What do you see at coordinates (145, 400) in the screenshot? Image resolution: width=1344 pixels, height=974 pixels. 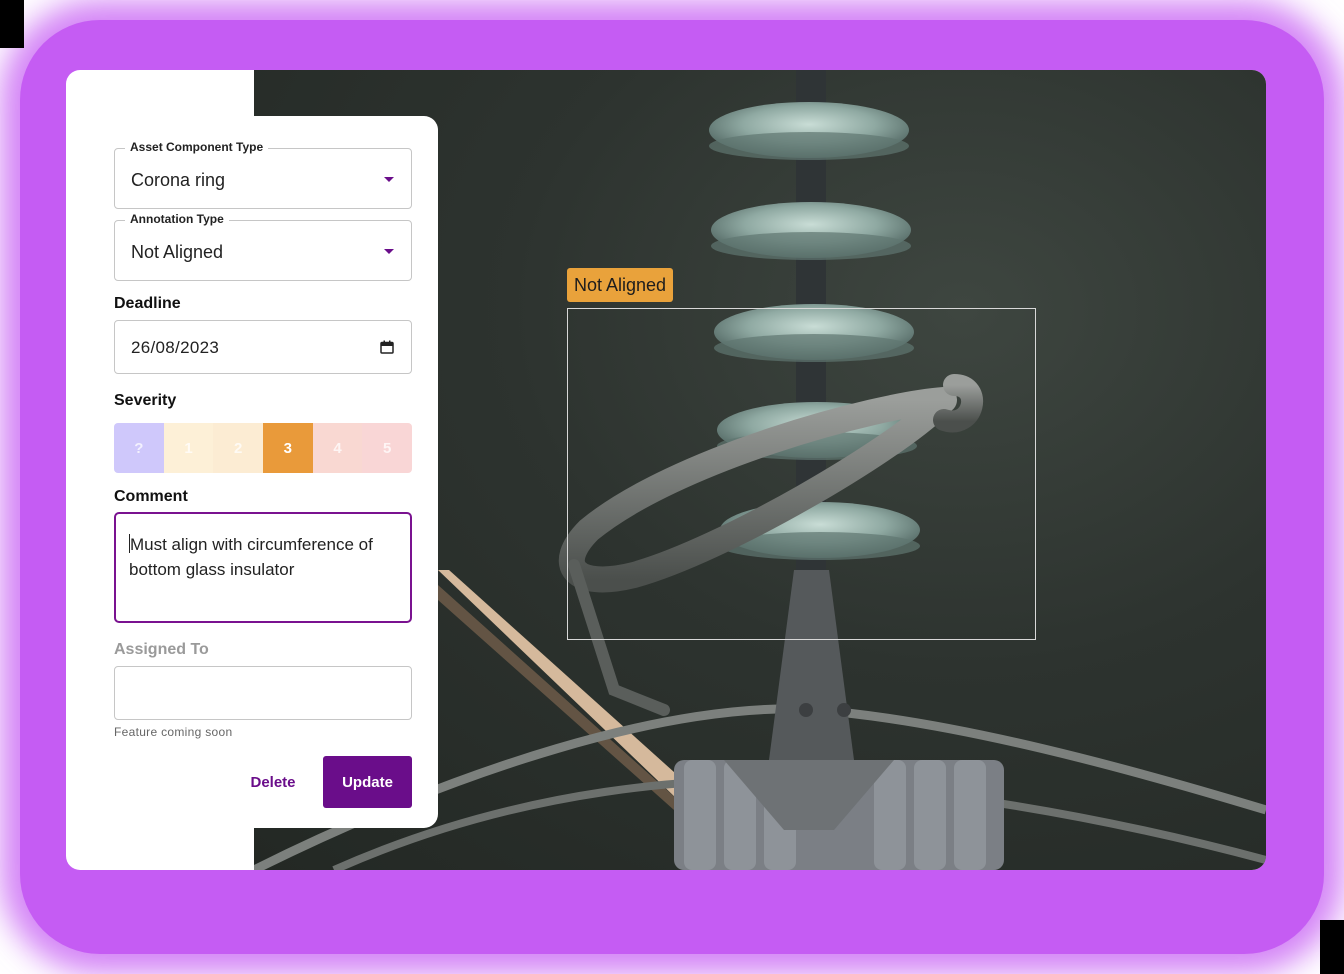 I see `severity-label: Severity` at bounding box center [145, 400].